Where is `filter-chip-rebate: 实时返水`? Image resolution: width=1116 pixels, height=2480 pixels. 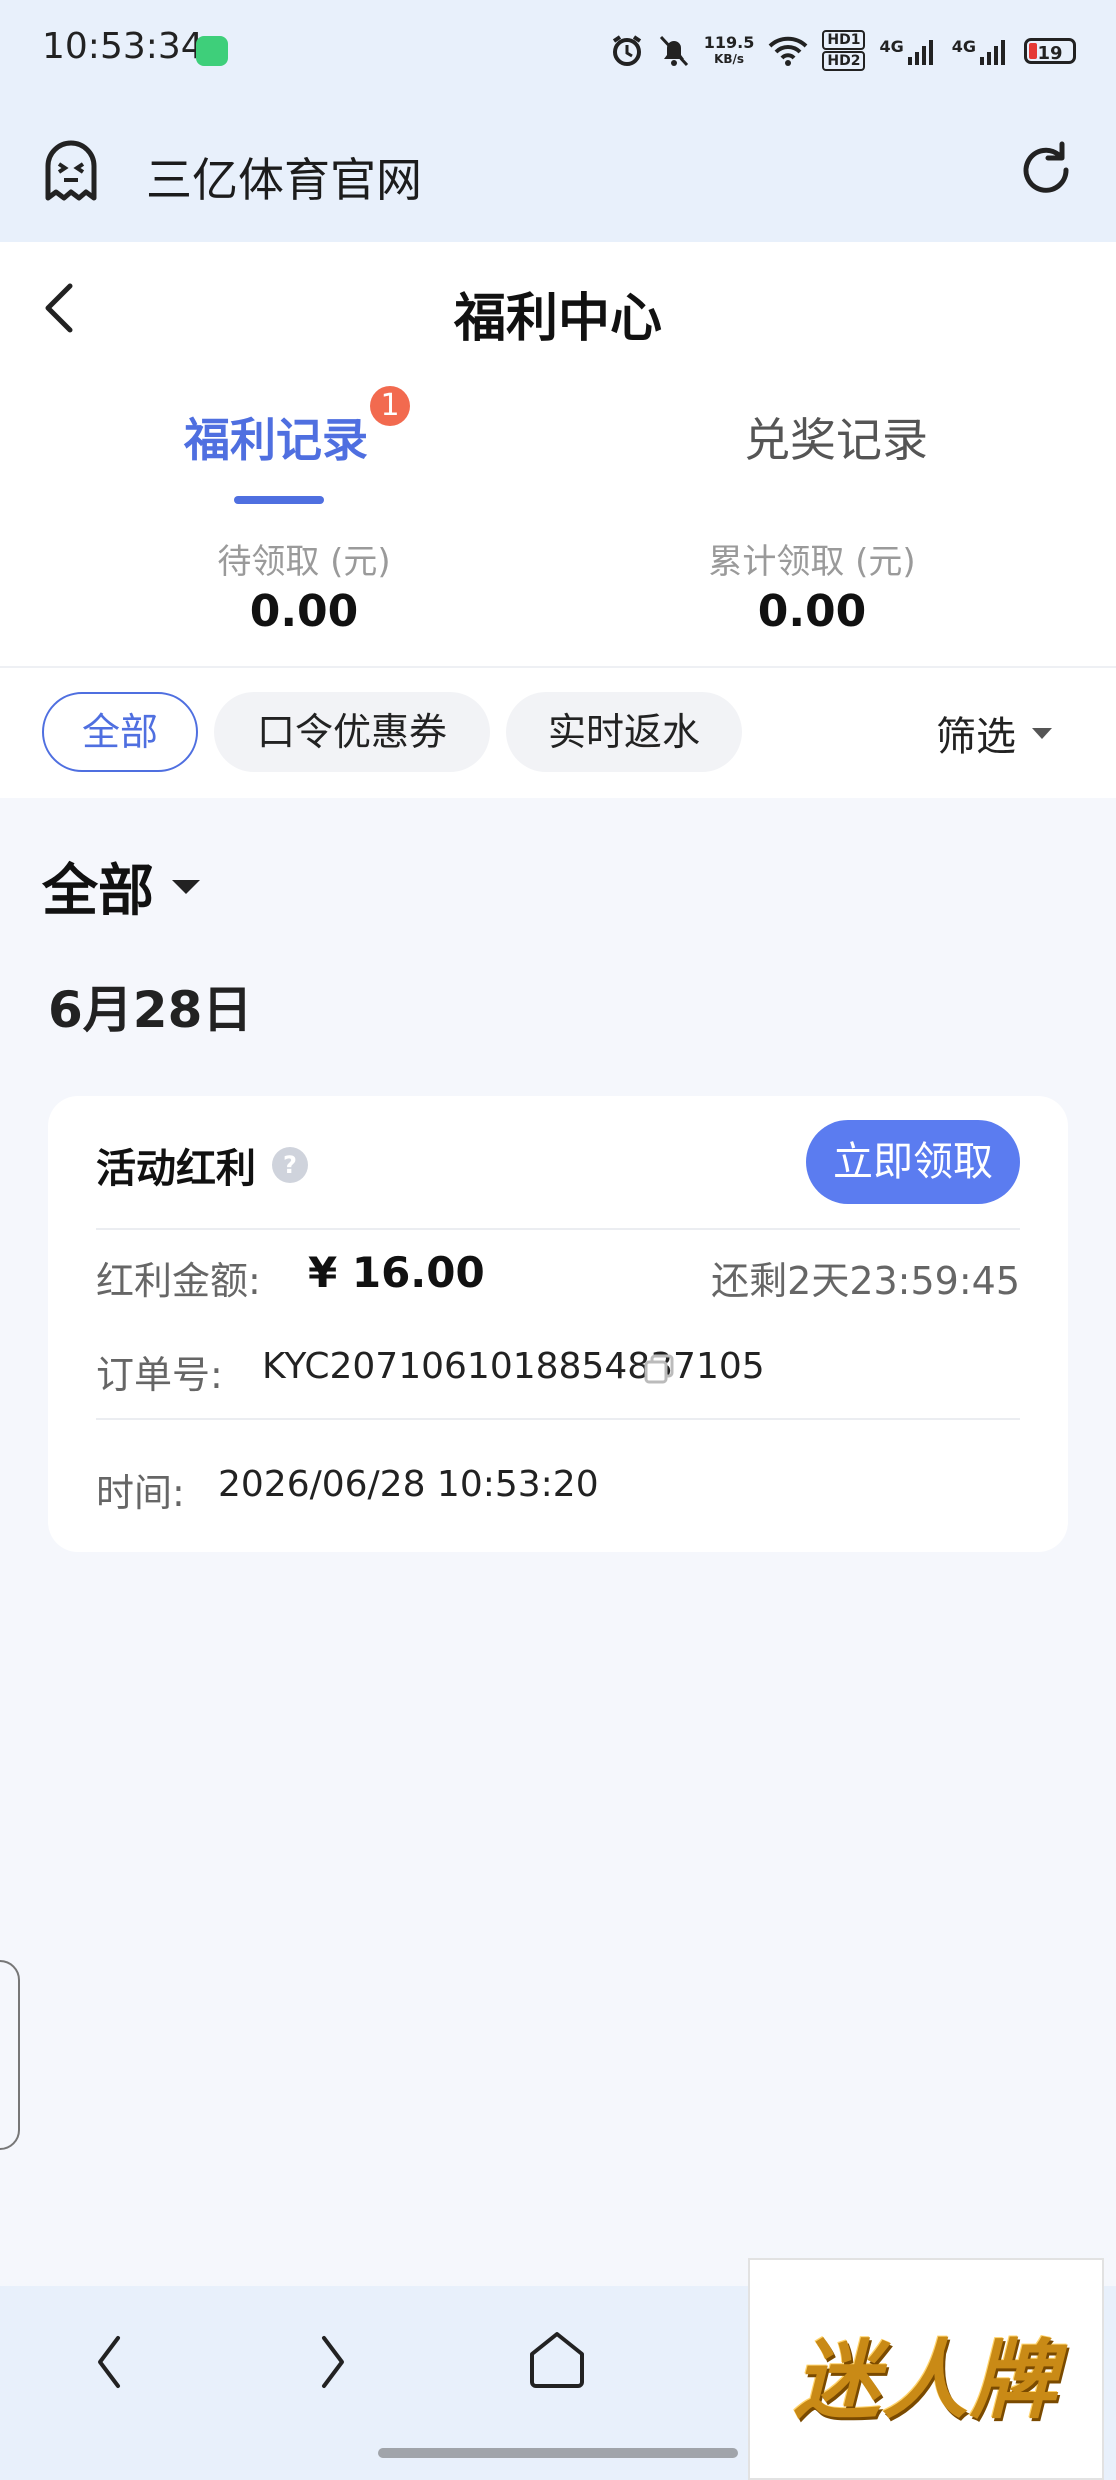
filter-chip-rebate: 实时返水 is located at coordinates (624, 732).